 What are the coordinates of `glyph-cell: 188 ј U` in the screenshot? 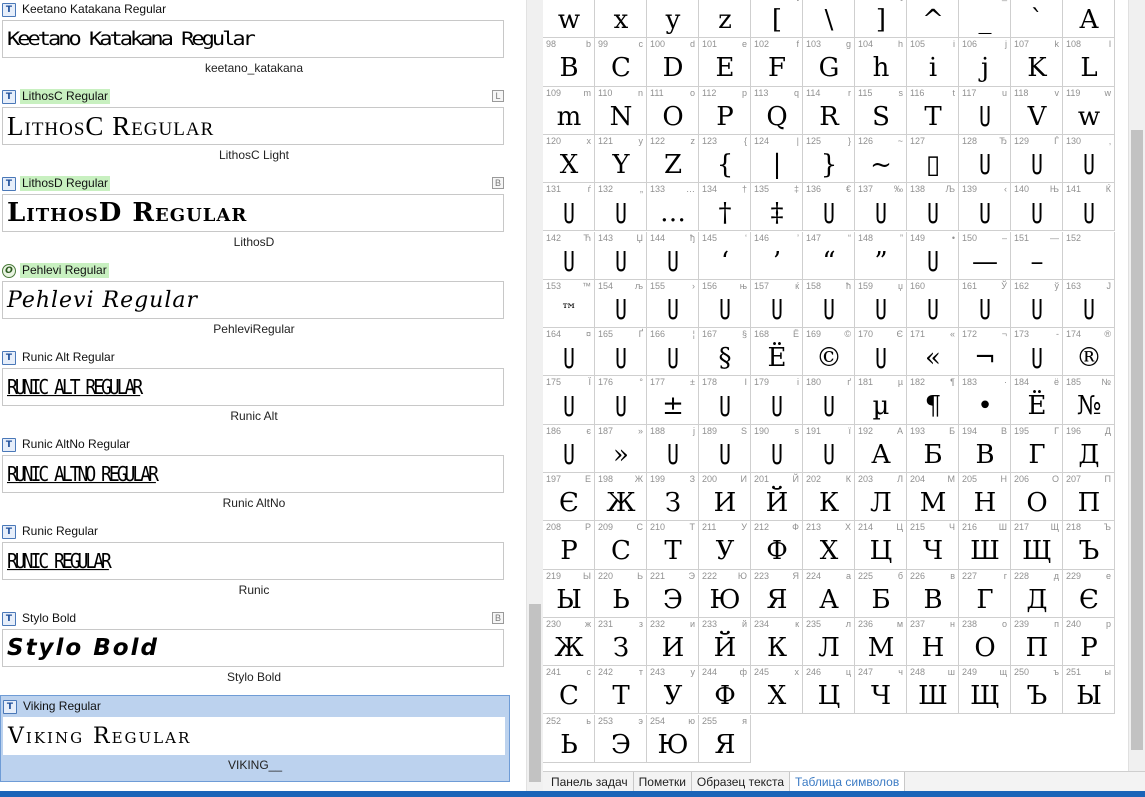 It's located at (673, 448).